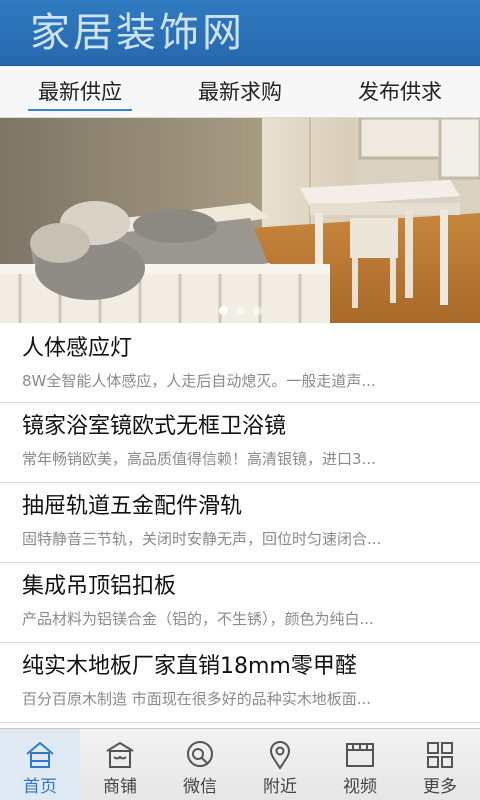  I want to click on bottom-nav: 首页 商铺 微信 附近 视频 更多, so click(240, 764).